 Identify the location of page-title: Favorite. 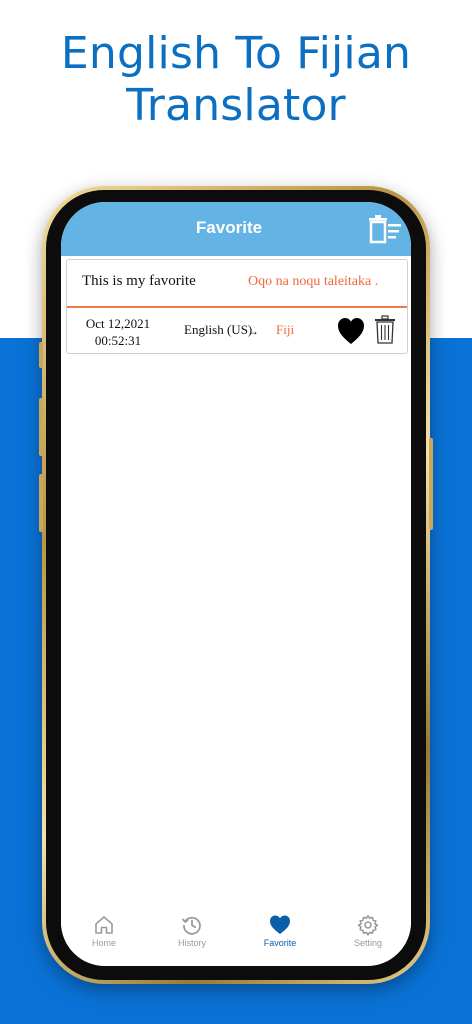
(229, 227).